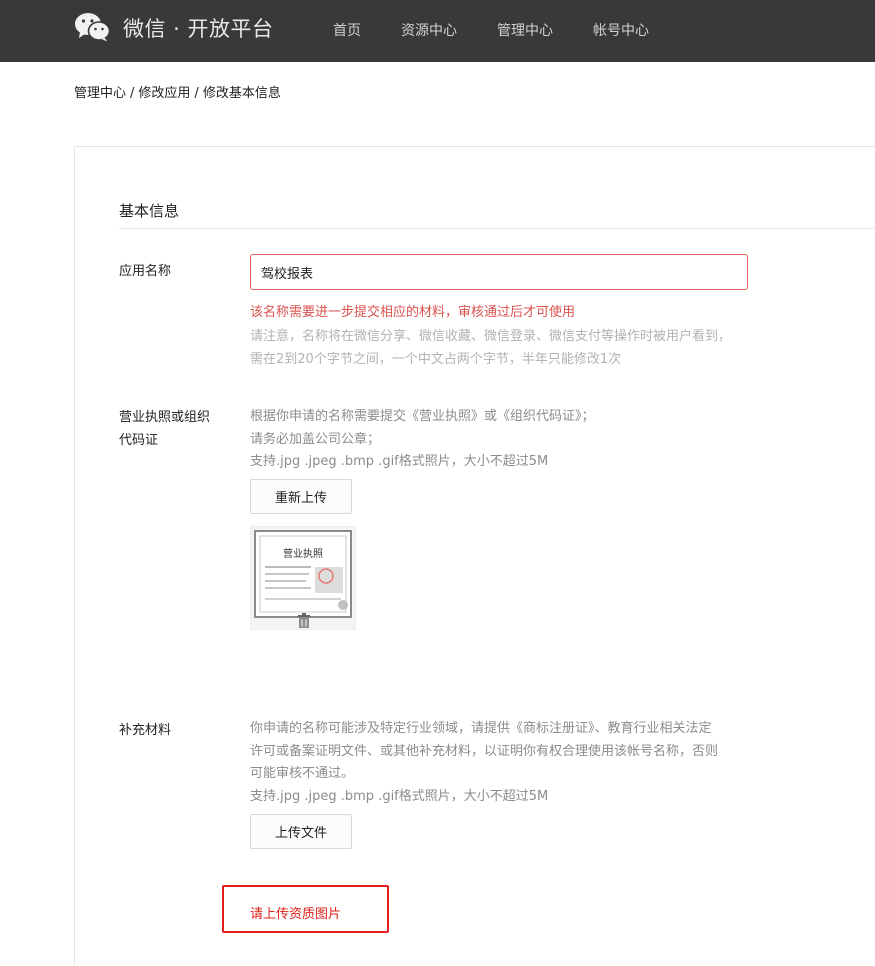 This screenshot has height=966, width=875. What do you see at coordinates (525, 30) in the screenshot?
I see `nav-management-center: 管理中心` at bounding box center [525, 30].